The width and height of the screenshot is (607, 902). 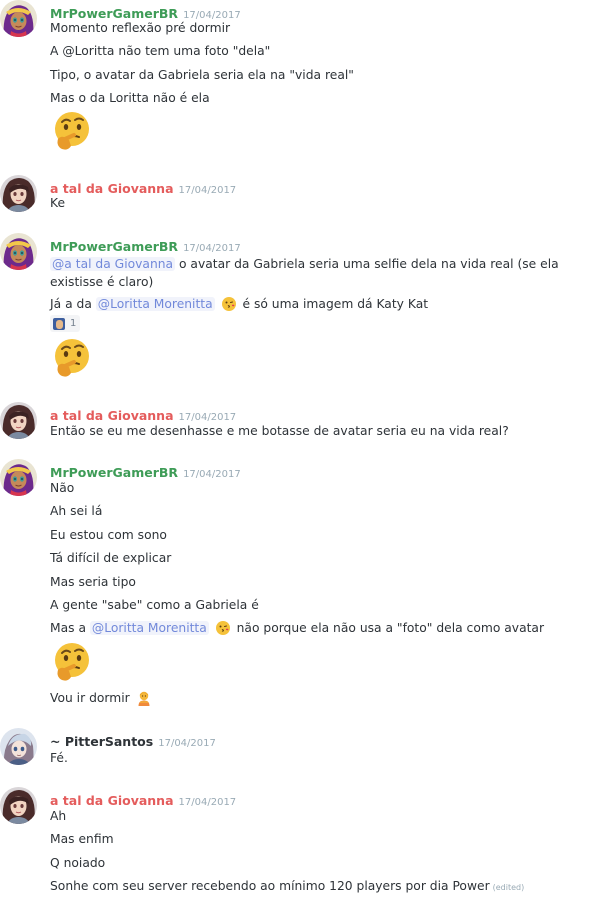 I want to click on message-text: Ah, so click(x=58, y=816).